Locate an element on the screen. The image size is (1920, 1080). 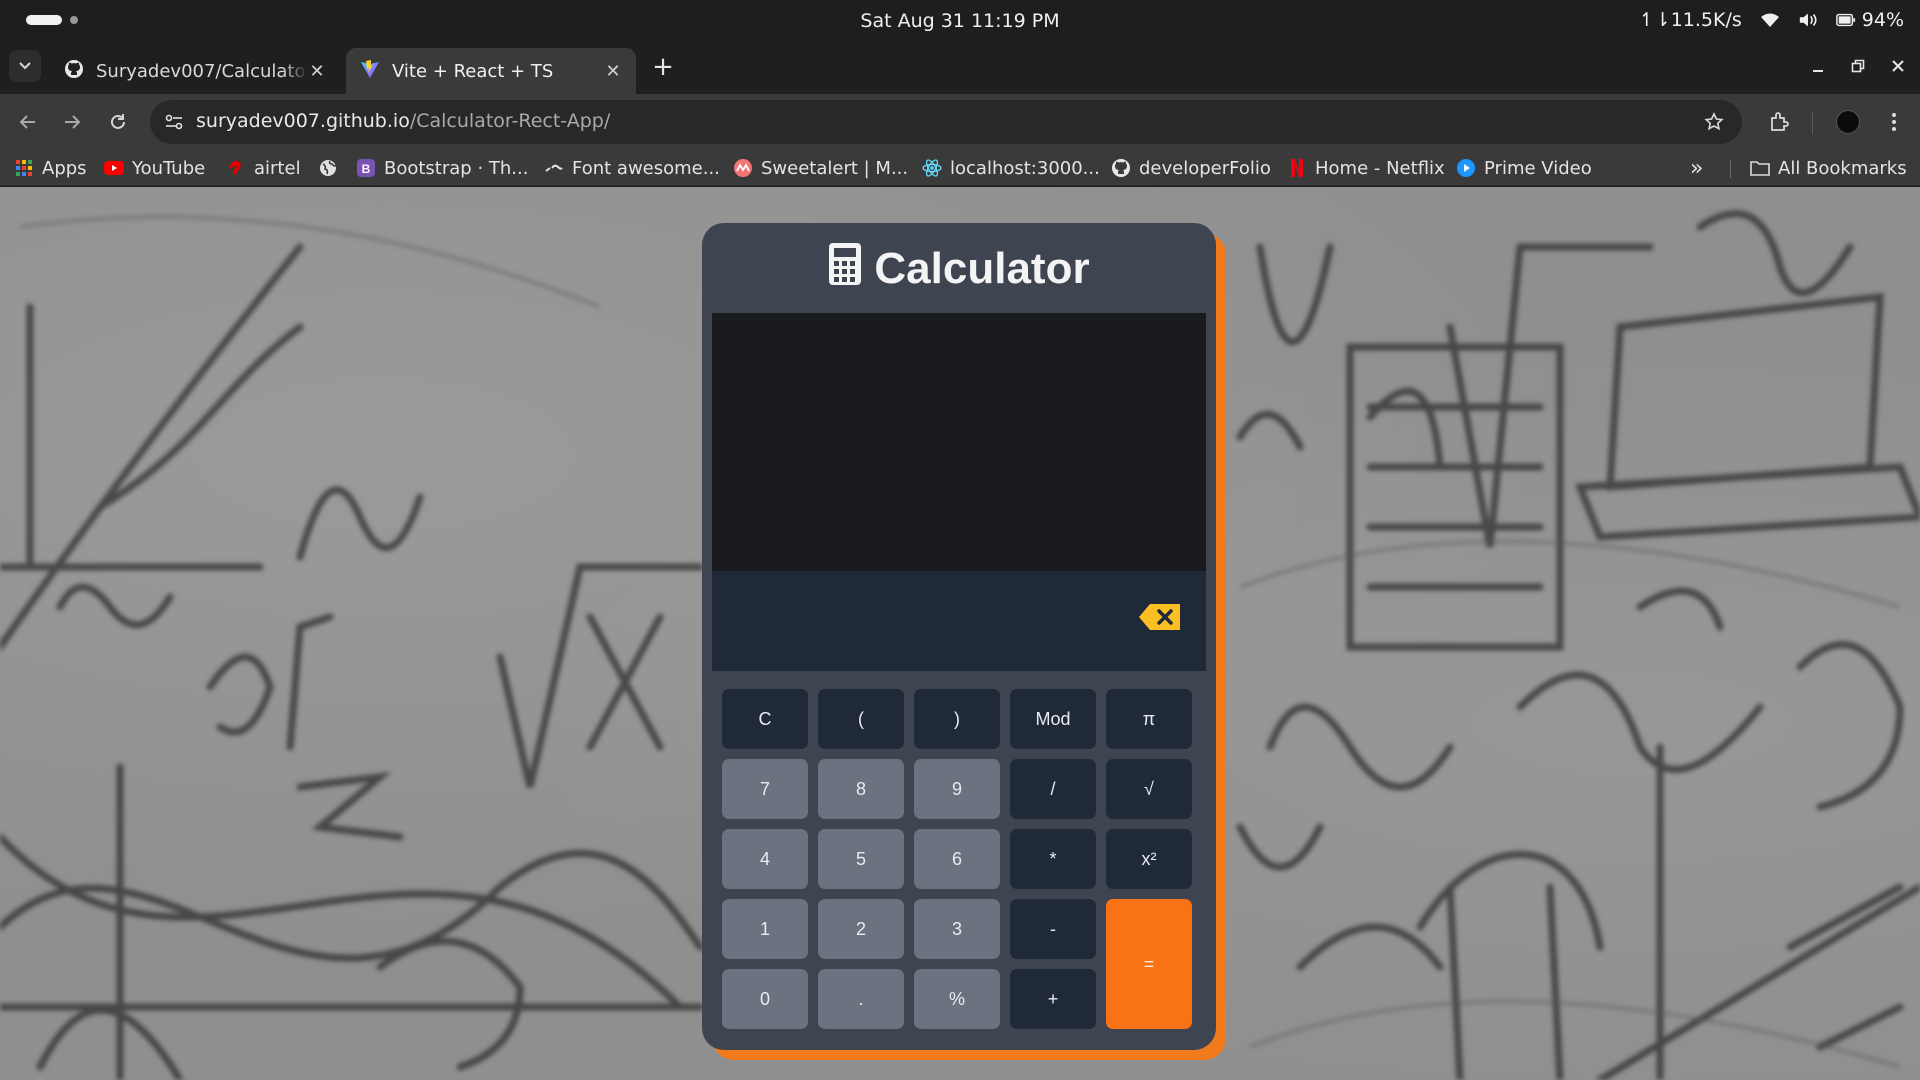
extensions-icon is located at coordinates (1780, 122).